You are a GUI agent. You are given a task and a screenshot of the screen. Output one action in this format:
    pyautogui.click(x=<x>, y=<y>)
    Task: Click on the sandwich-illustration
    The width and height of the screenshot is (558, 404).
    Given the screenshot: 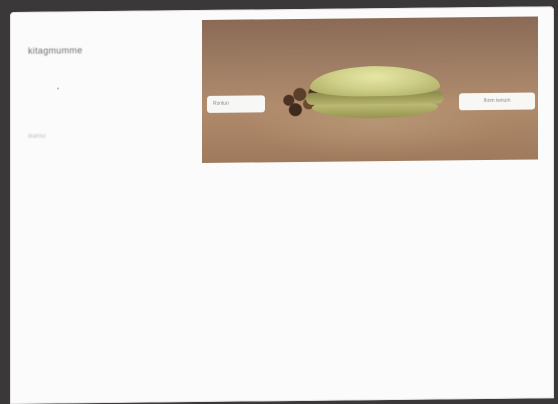 What is the action you would take?
    pyautogui.click(x=365, y=97)
    